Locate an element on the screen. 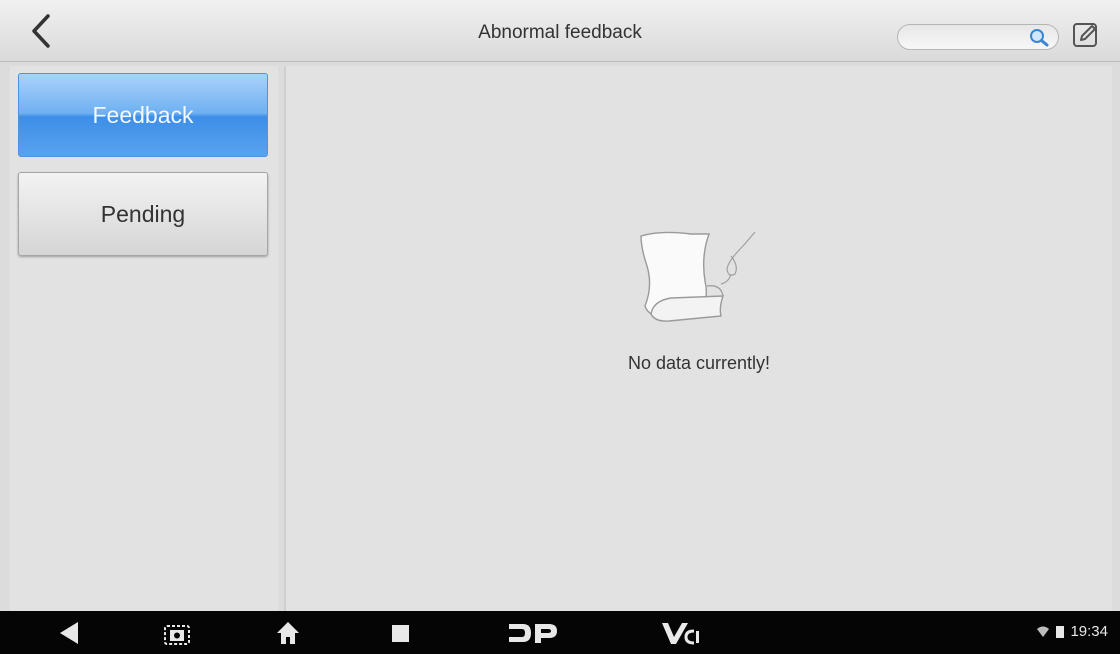 The image size is (1120, 654). search-input is located at coordinates (978, 37).